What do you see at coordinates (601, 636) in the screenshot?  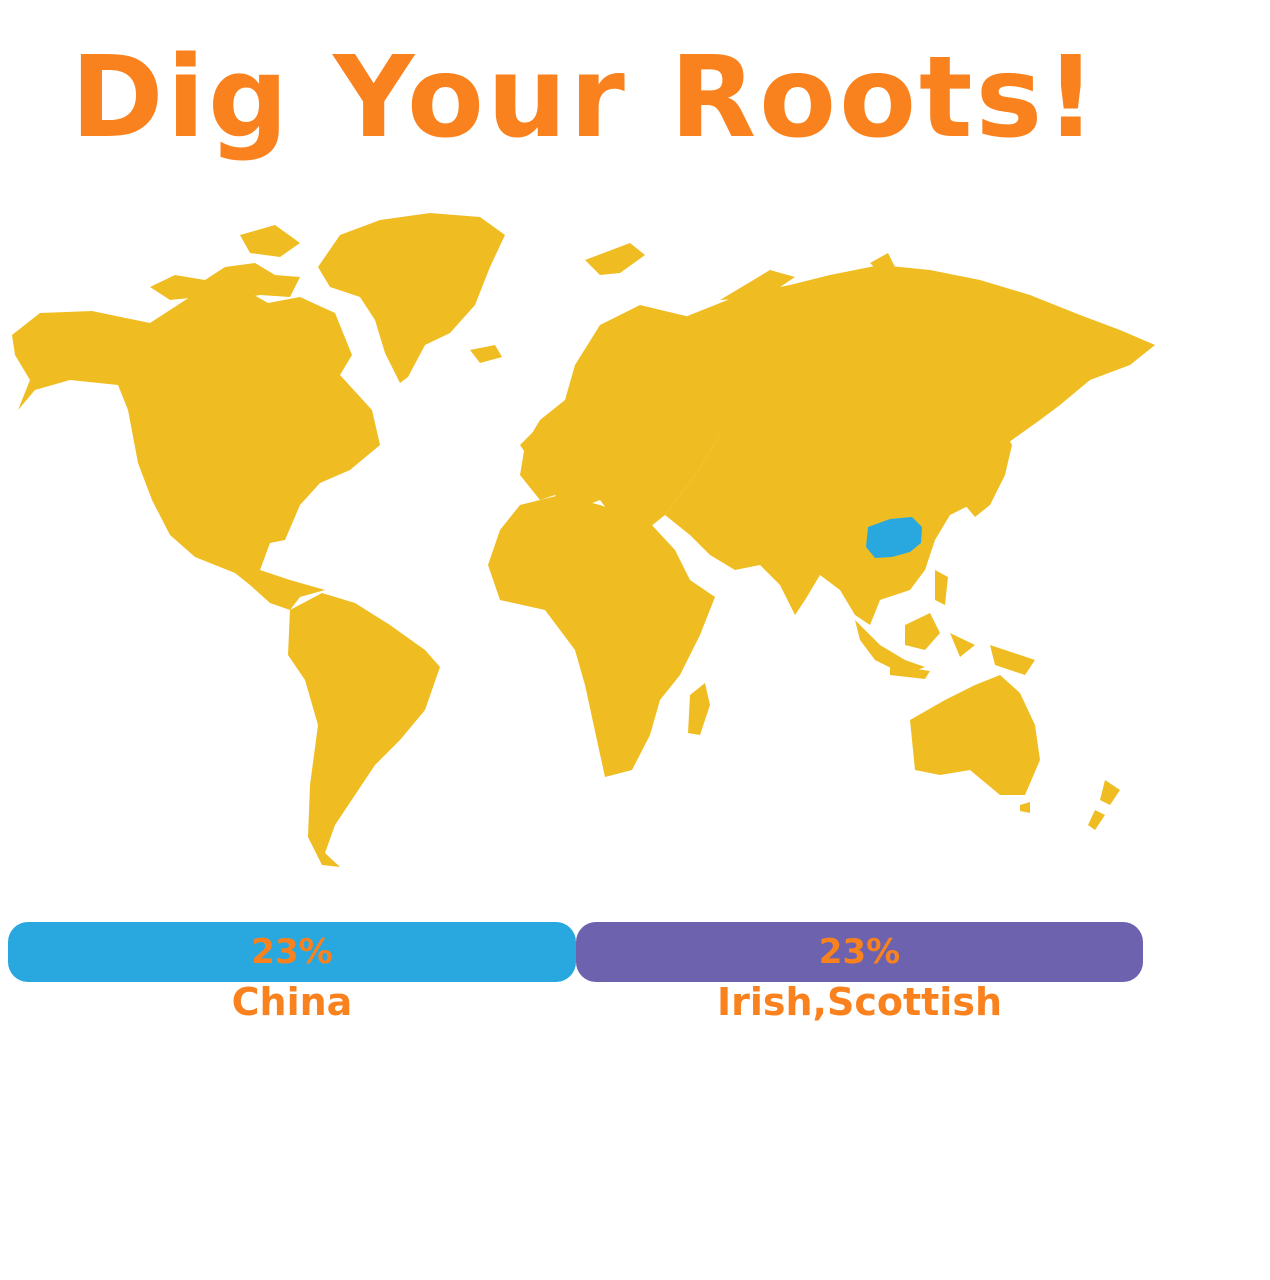 I see `africa-shape` at bounding box center [601, 636].